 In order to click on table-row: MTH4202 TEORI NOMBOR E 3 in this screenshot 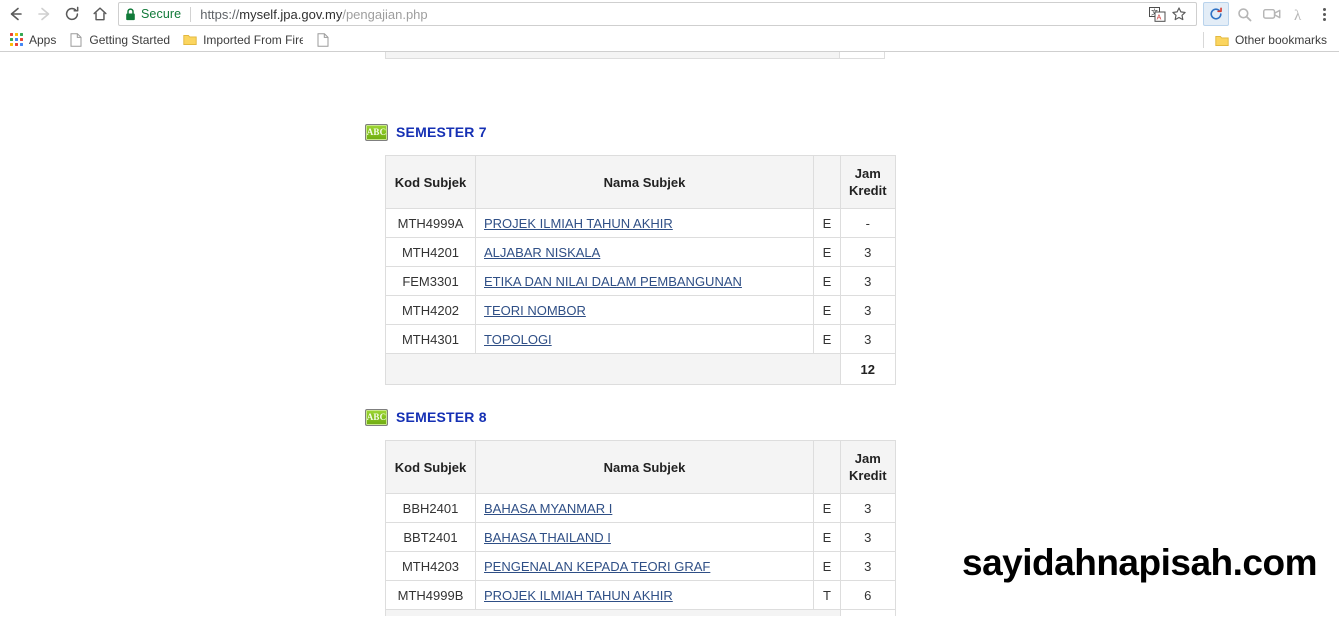, I will do `click(640, 310)`.